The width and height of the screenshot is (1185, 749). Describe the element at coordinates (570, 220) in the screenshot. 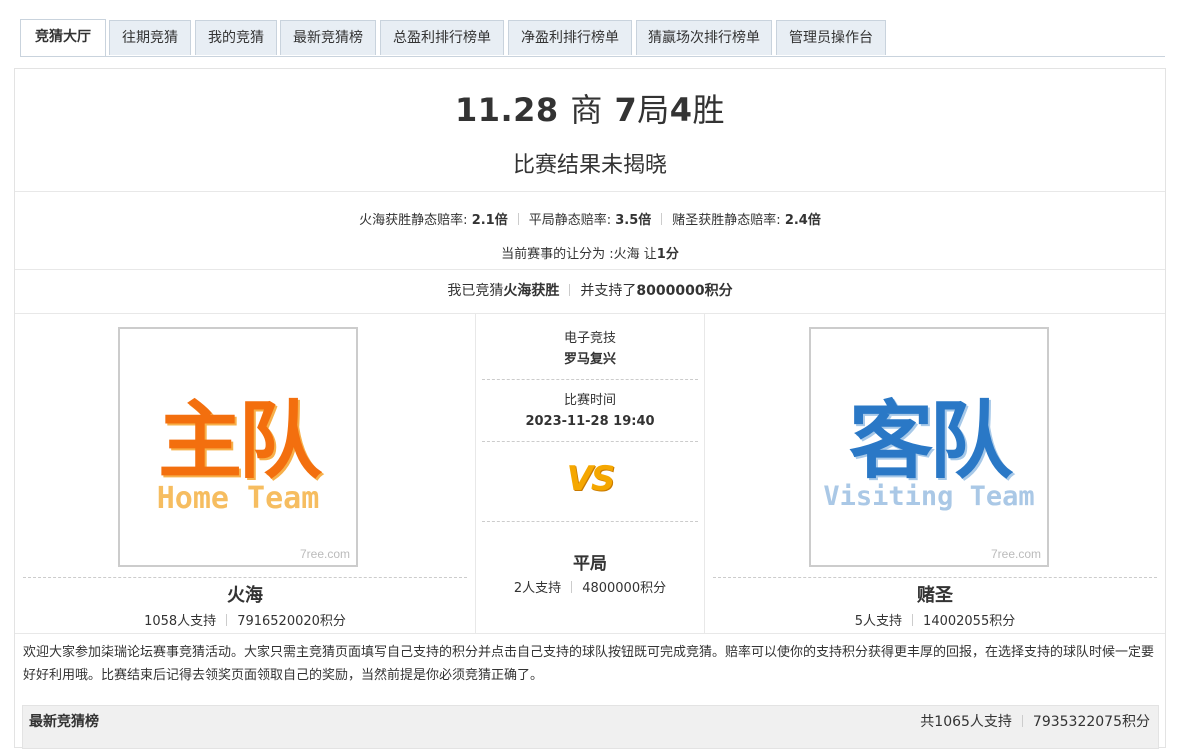

I see `draw-odds-label: 平局静态赔率:` at that location.